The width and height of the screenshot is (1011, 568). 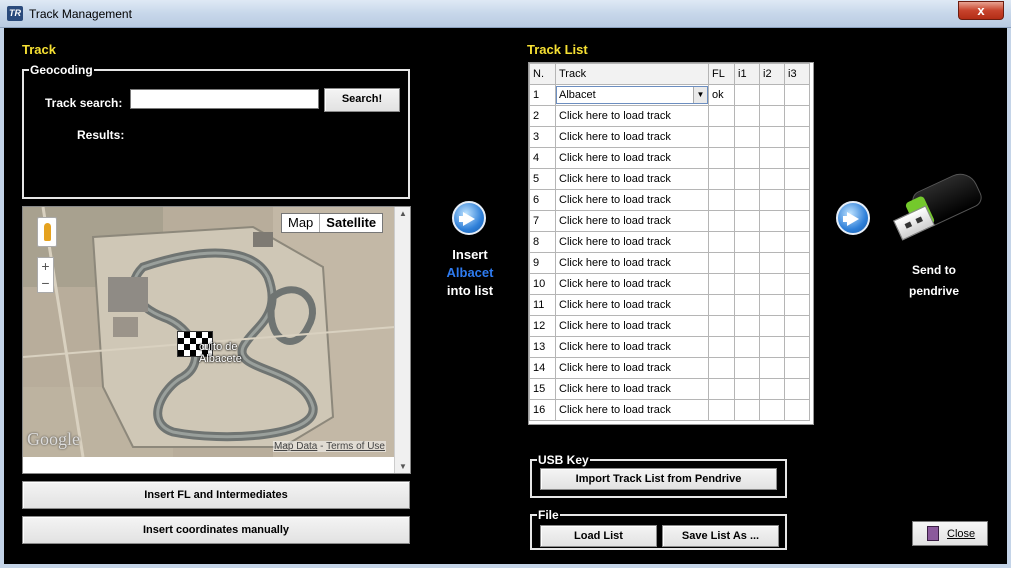 I want to click on table-row: 6 Click here to load track, so click(x=669, y=200).